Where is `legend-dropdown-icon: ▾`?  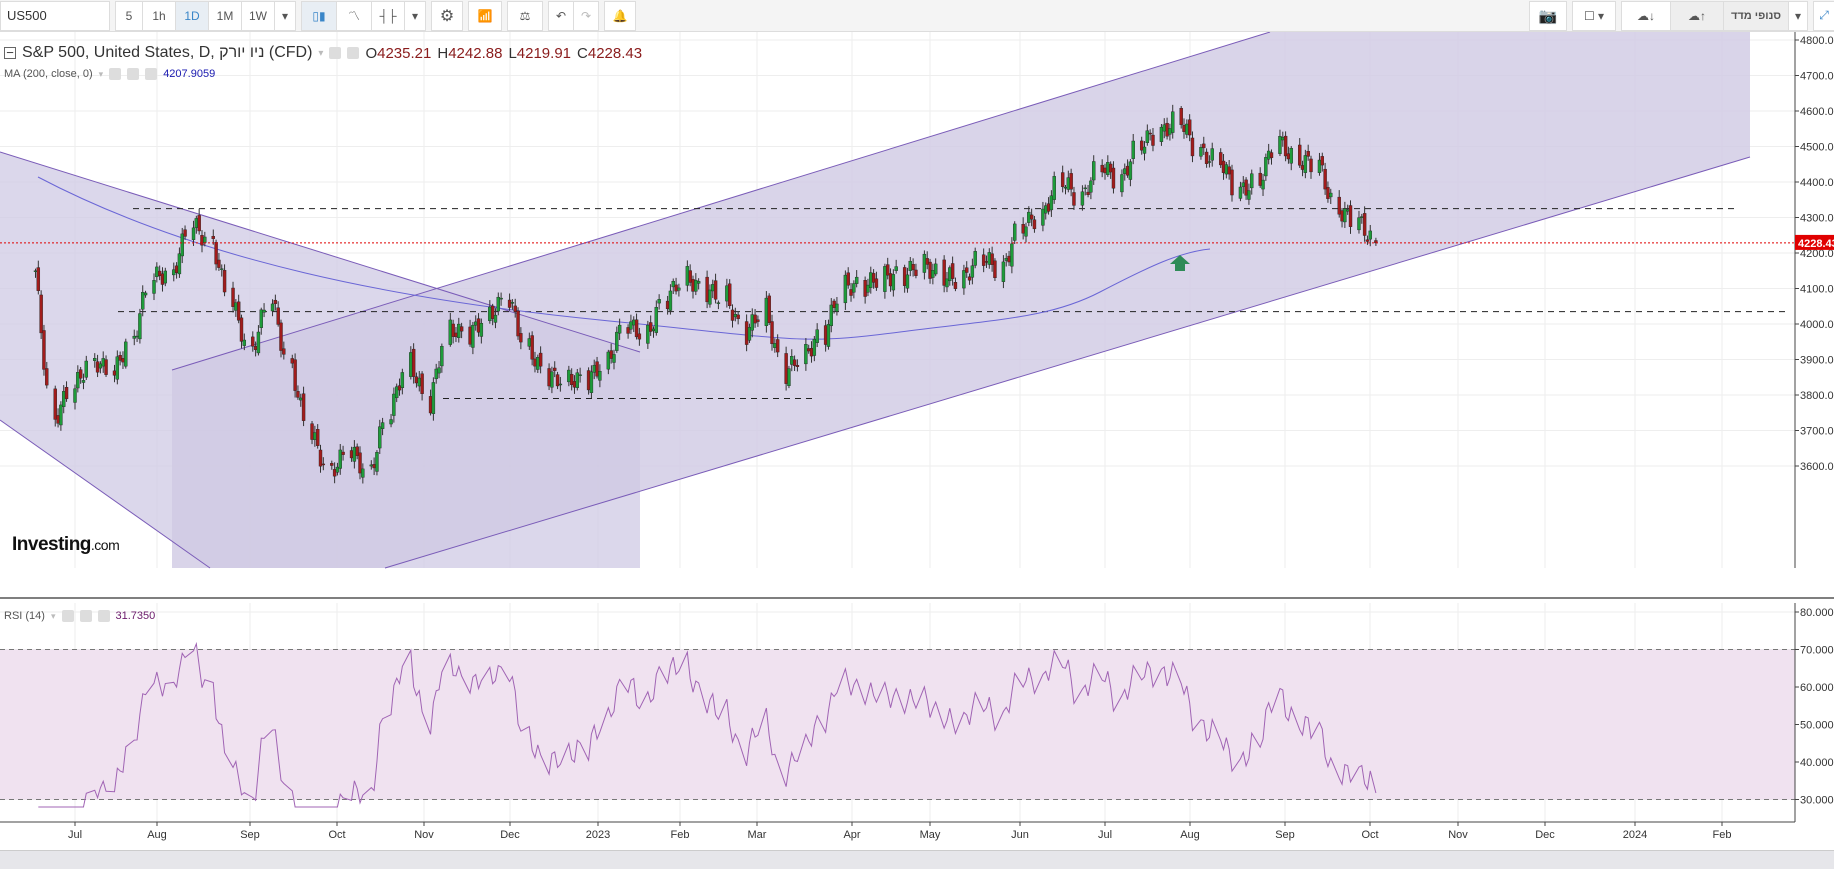
legend-dropdown-icon: ▾ is located at coordinates (320, 53).